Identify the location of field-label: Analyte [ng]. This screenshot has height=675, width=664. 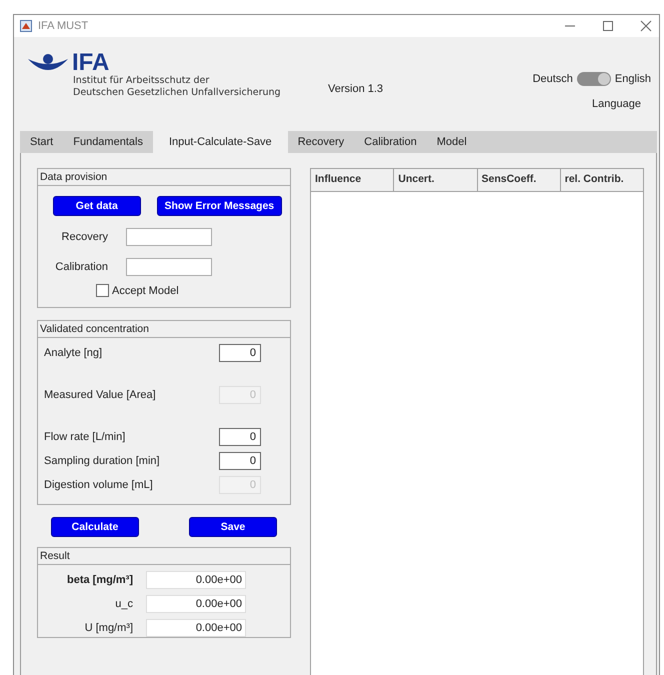
(73, 353).